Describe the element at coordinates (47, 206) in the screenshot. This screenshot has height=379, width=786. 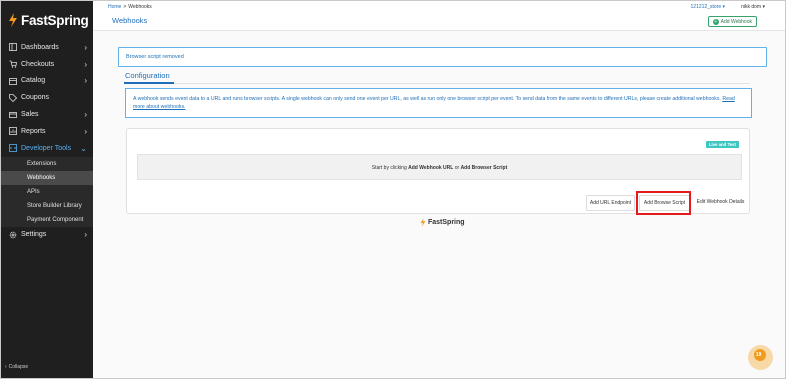
I see `submenu-item-store-builder-library: Store Builder Library` at that location.